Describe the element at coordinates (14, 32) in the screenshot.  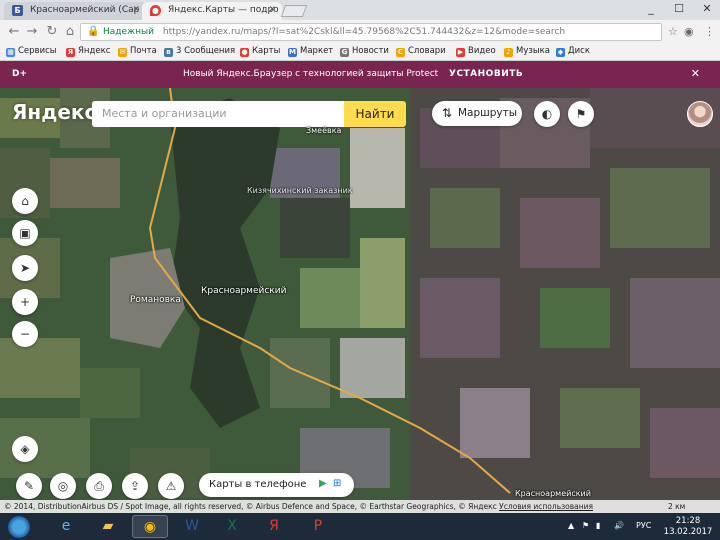
I see `back-button: ←` at that location.